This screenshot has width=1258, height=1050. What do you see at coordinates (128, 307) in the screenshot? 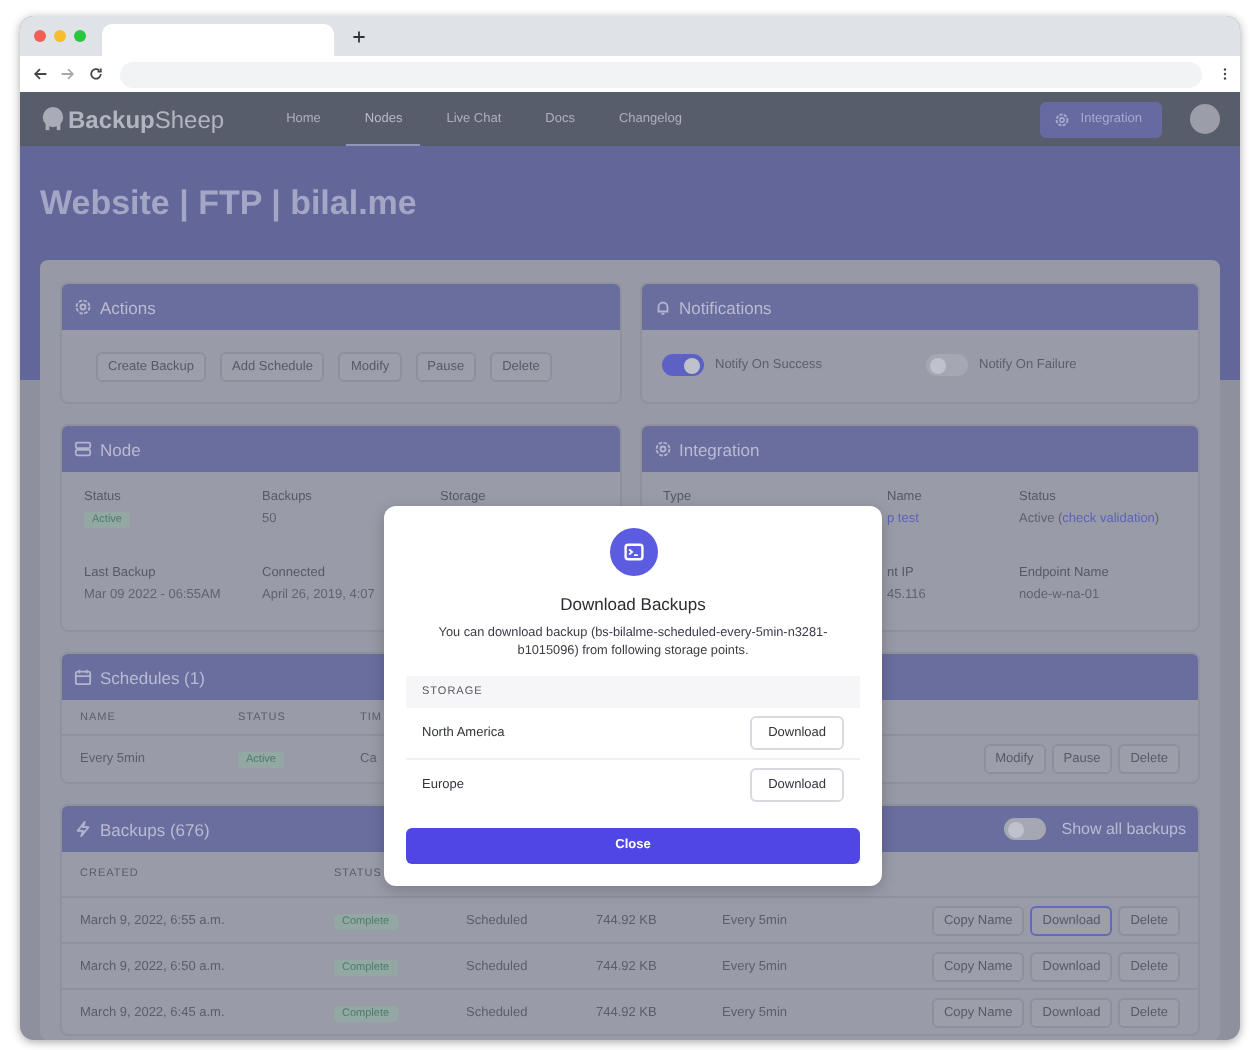
I see `card-title: Actions` at bounding box center [128, 307].